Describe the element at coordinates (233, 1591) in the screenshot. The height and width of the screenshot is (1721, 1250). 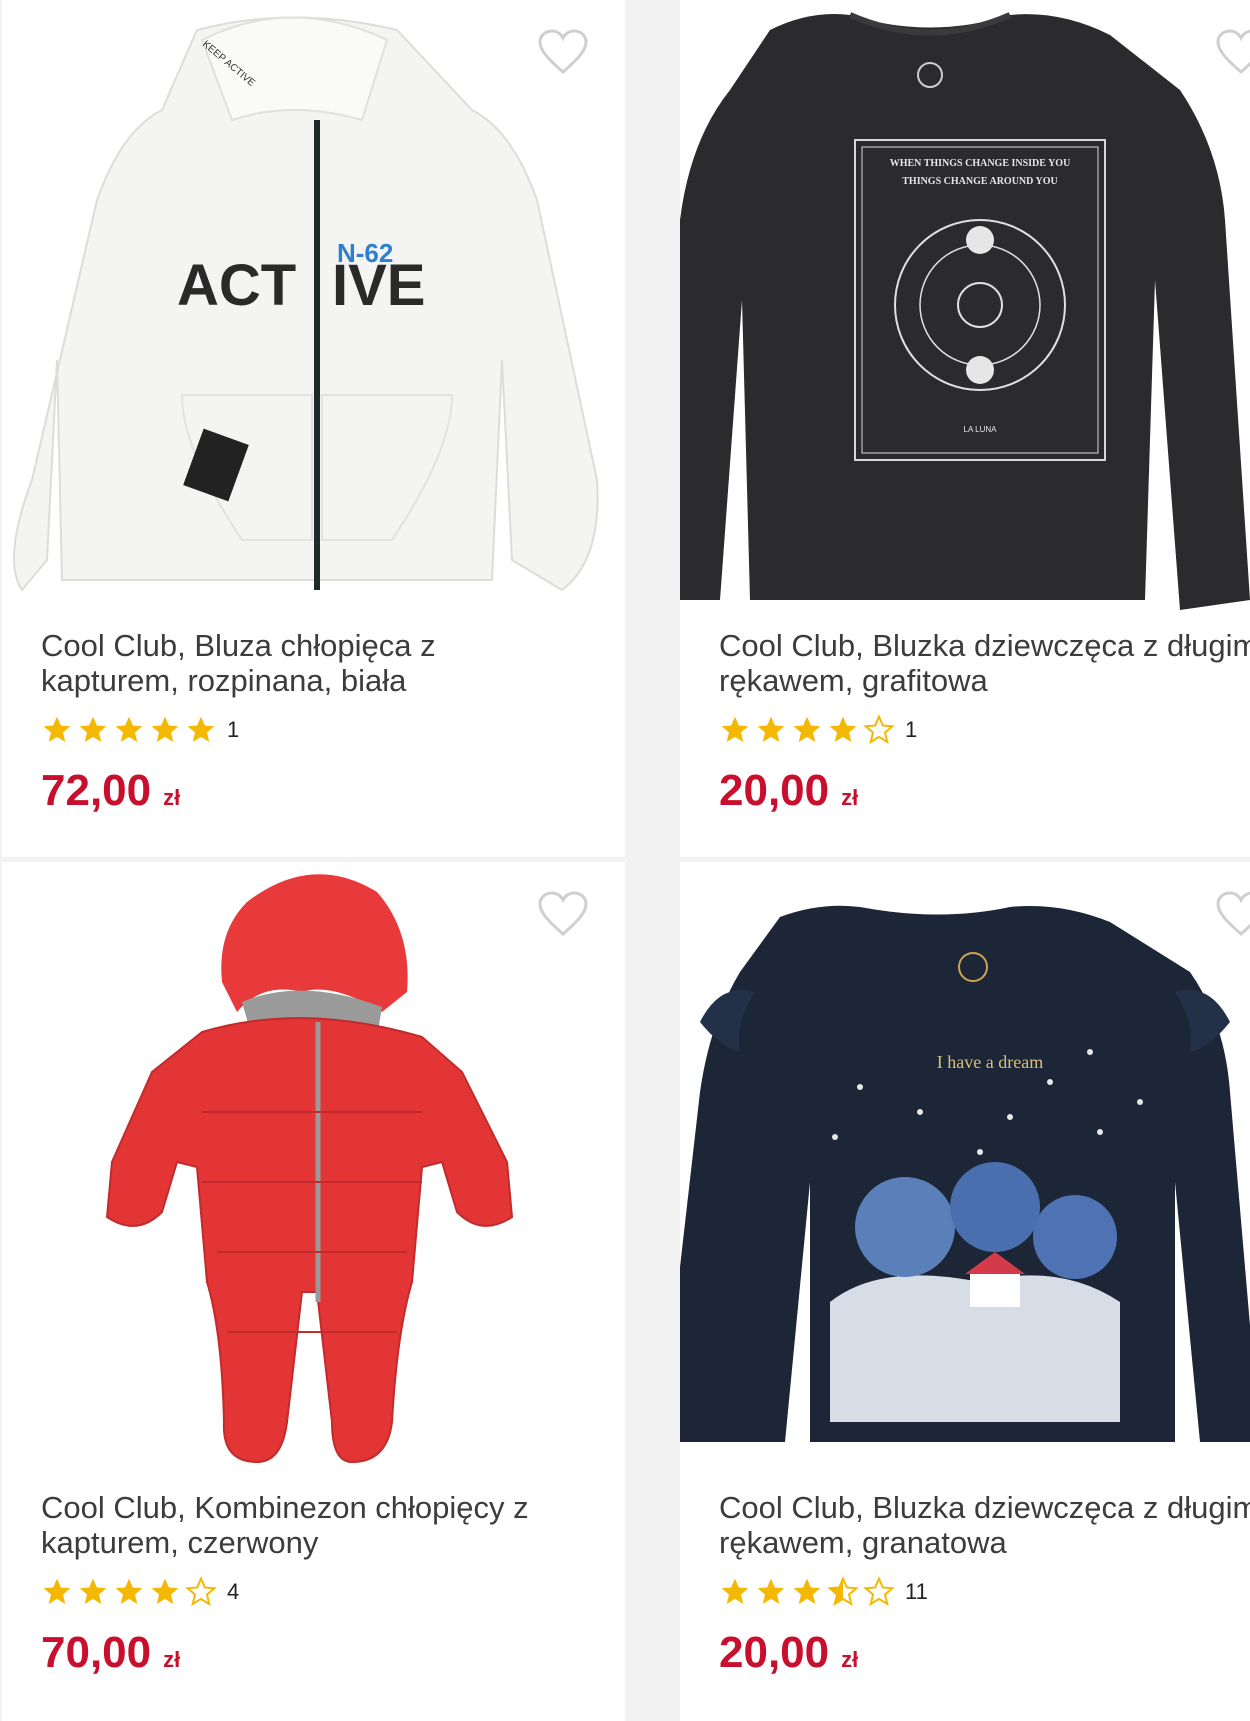
I see `rating-count: 4` at that location.